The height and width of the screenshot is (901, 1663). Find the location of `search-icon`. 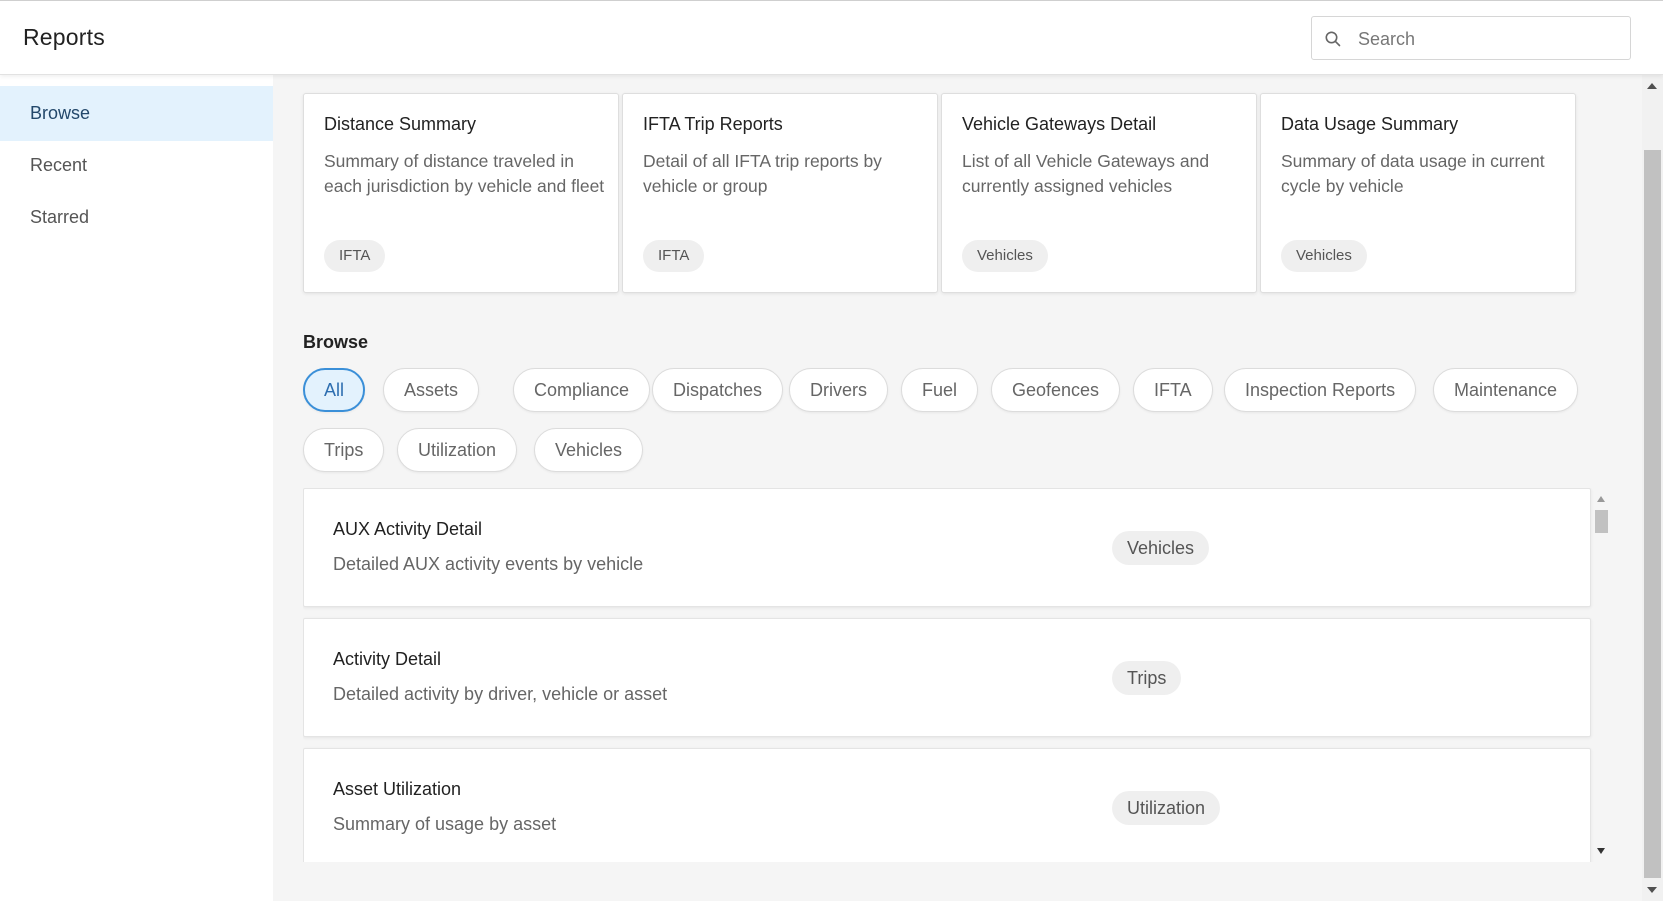

search-icon is located at coordinates (1333, 39).